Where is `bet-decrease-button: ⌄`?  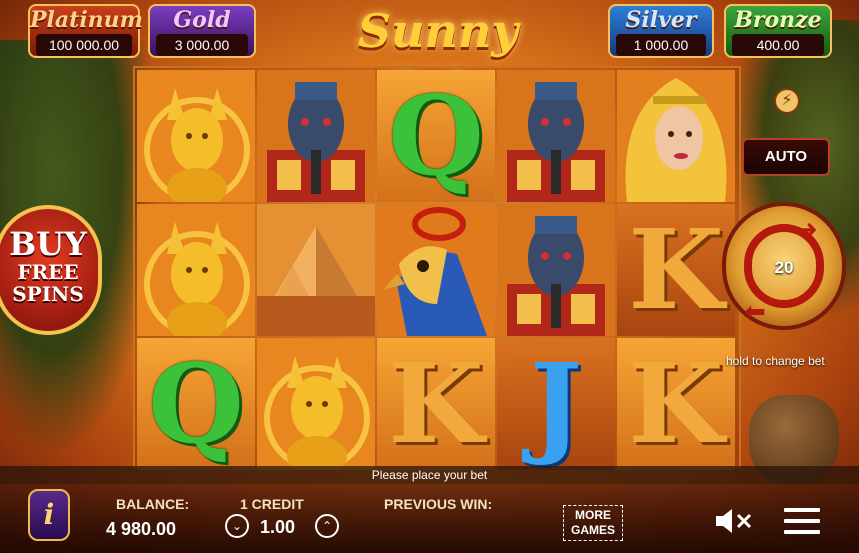 bet-decrease-button: ⌄ is located at coordinates (237, 526).